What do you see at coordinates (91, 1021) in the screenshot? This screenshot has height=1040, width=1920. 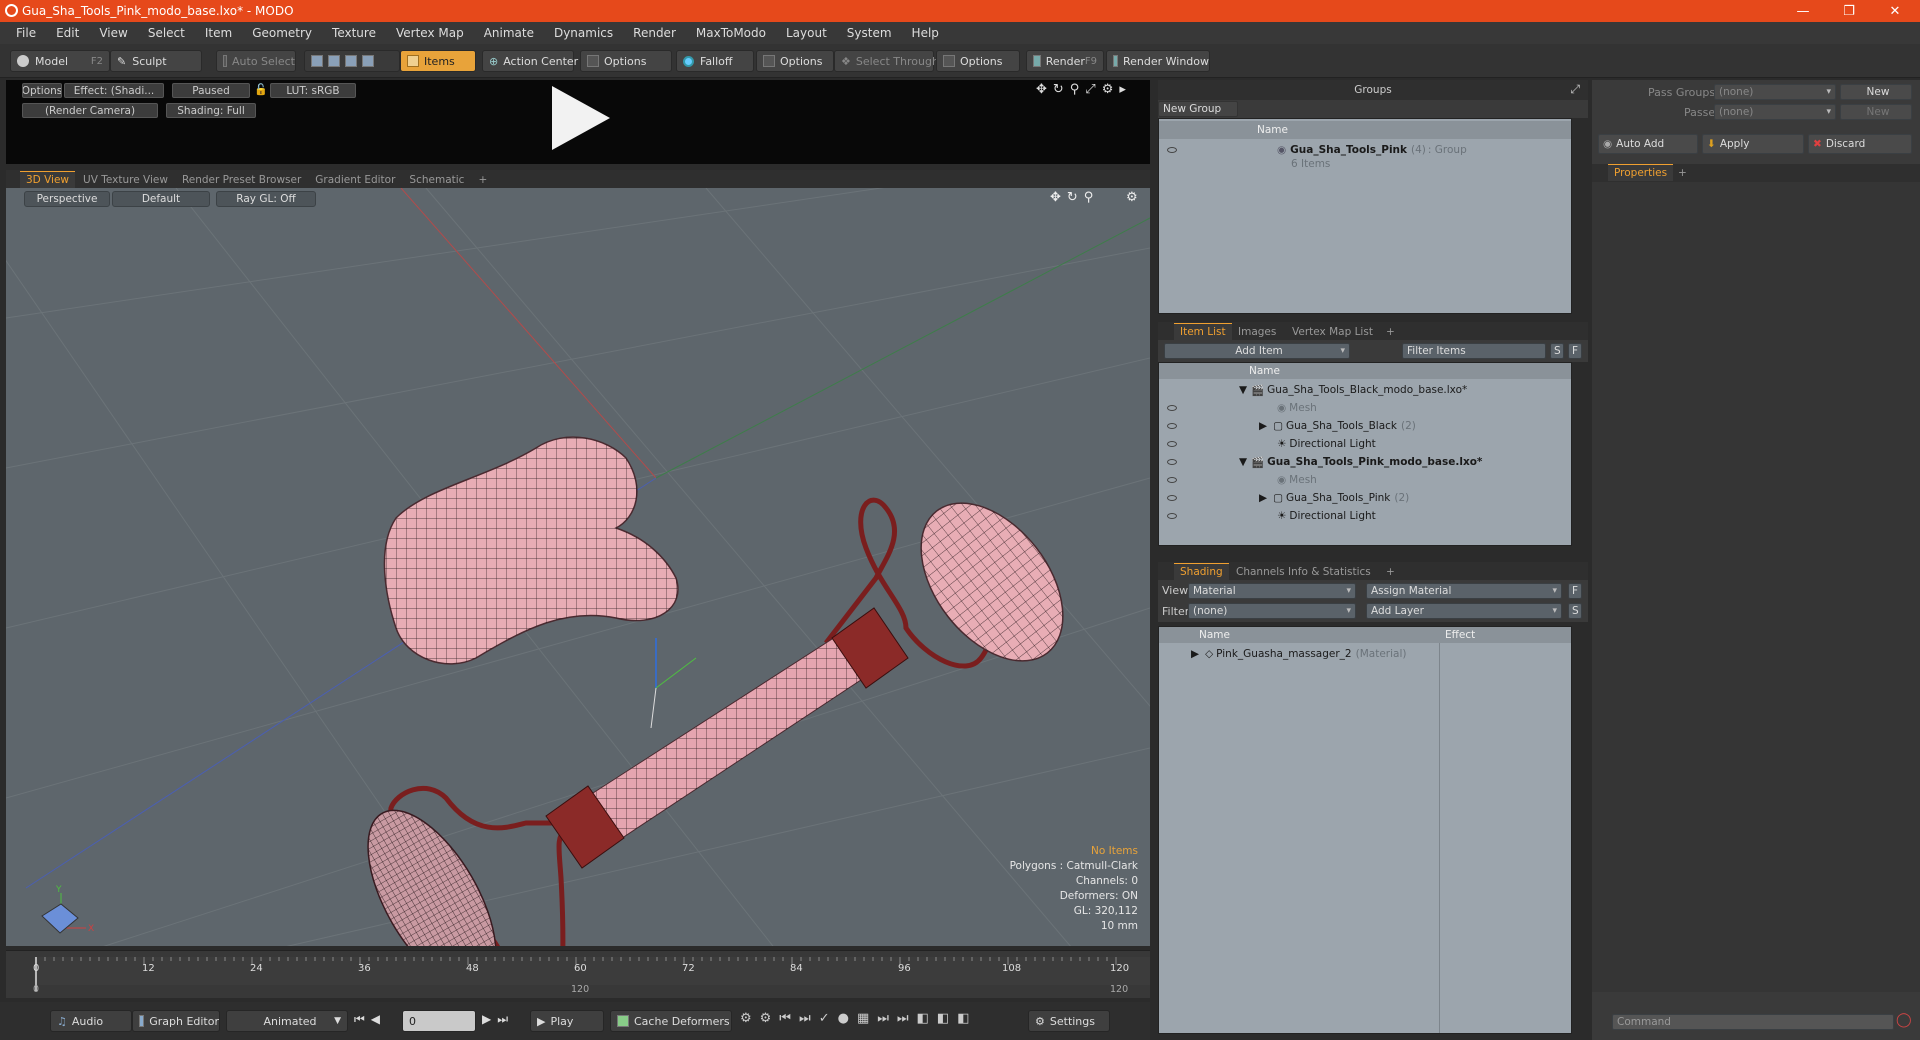 I see `audio-button: ♫ Audio` at bounding box center [91, 1021].